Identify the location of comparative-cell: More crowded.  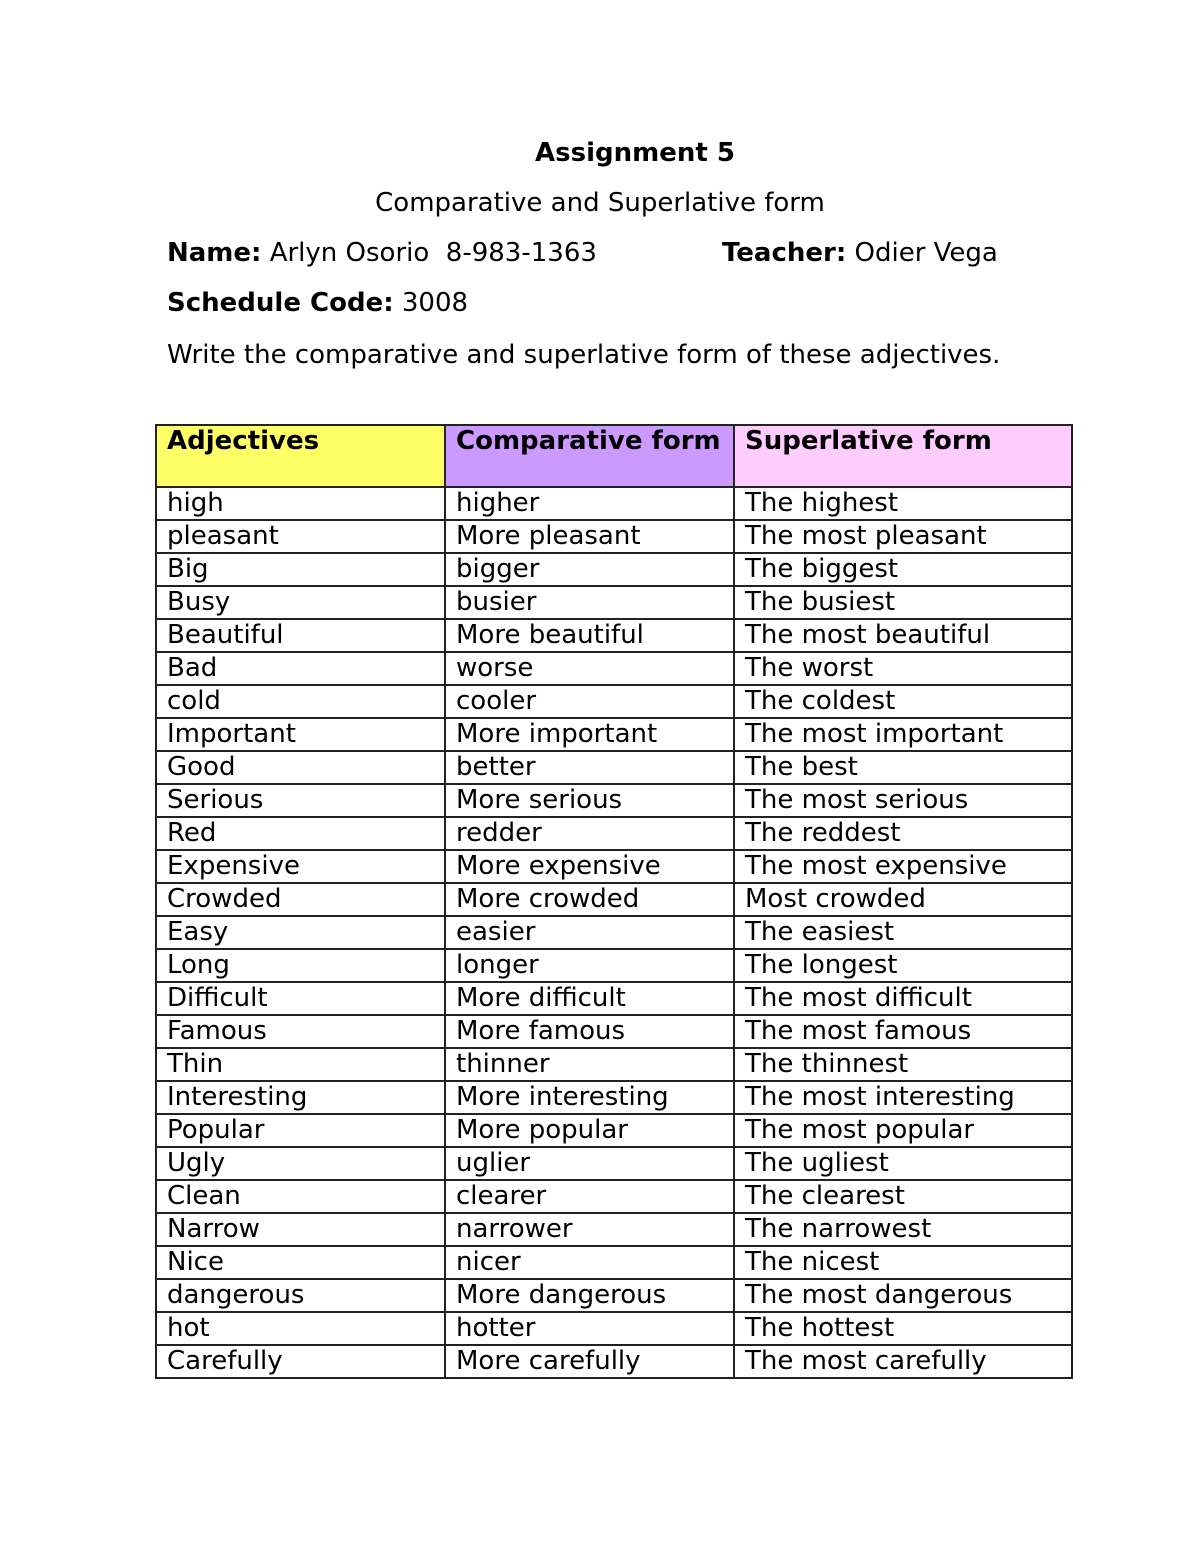
(589, 899).